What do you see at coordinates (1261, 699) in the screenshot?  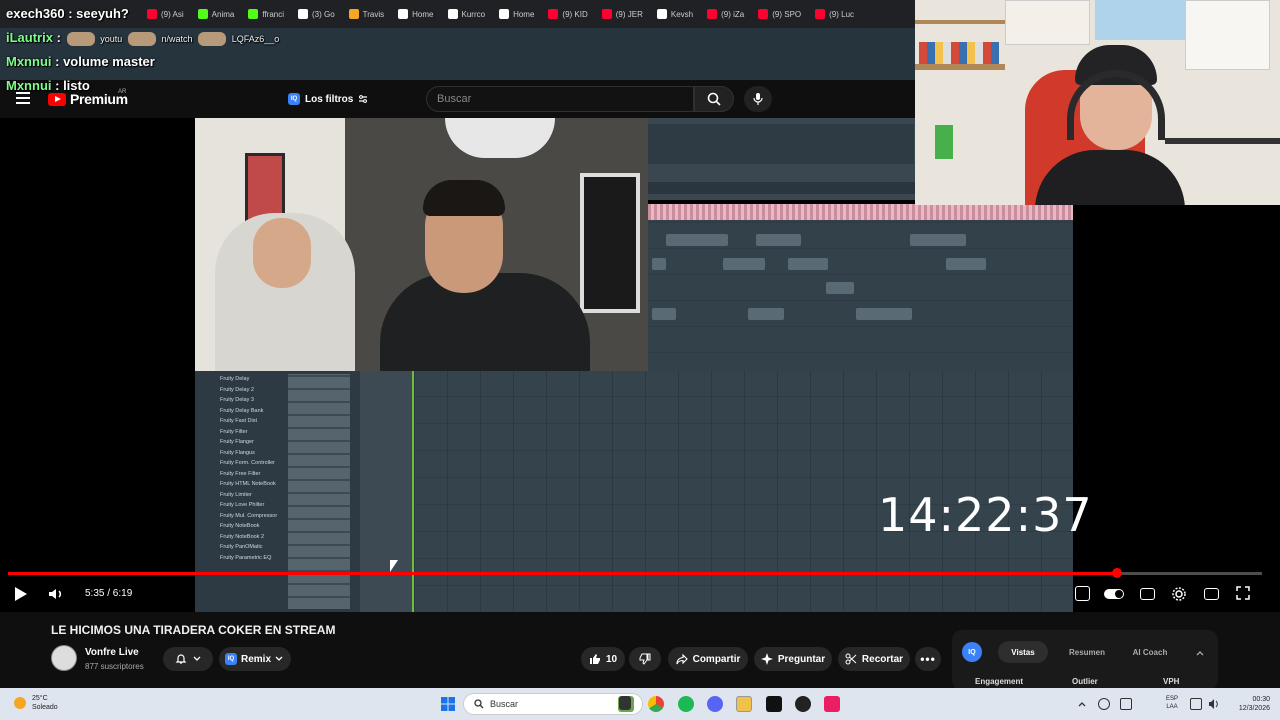 I see `clock-time: 00:30` at bounding box center [1261, 699].